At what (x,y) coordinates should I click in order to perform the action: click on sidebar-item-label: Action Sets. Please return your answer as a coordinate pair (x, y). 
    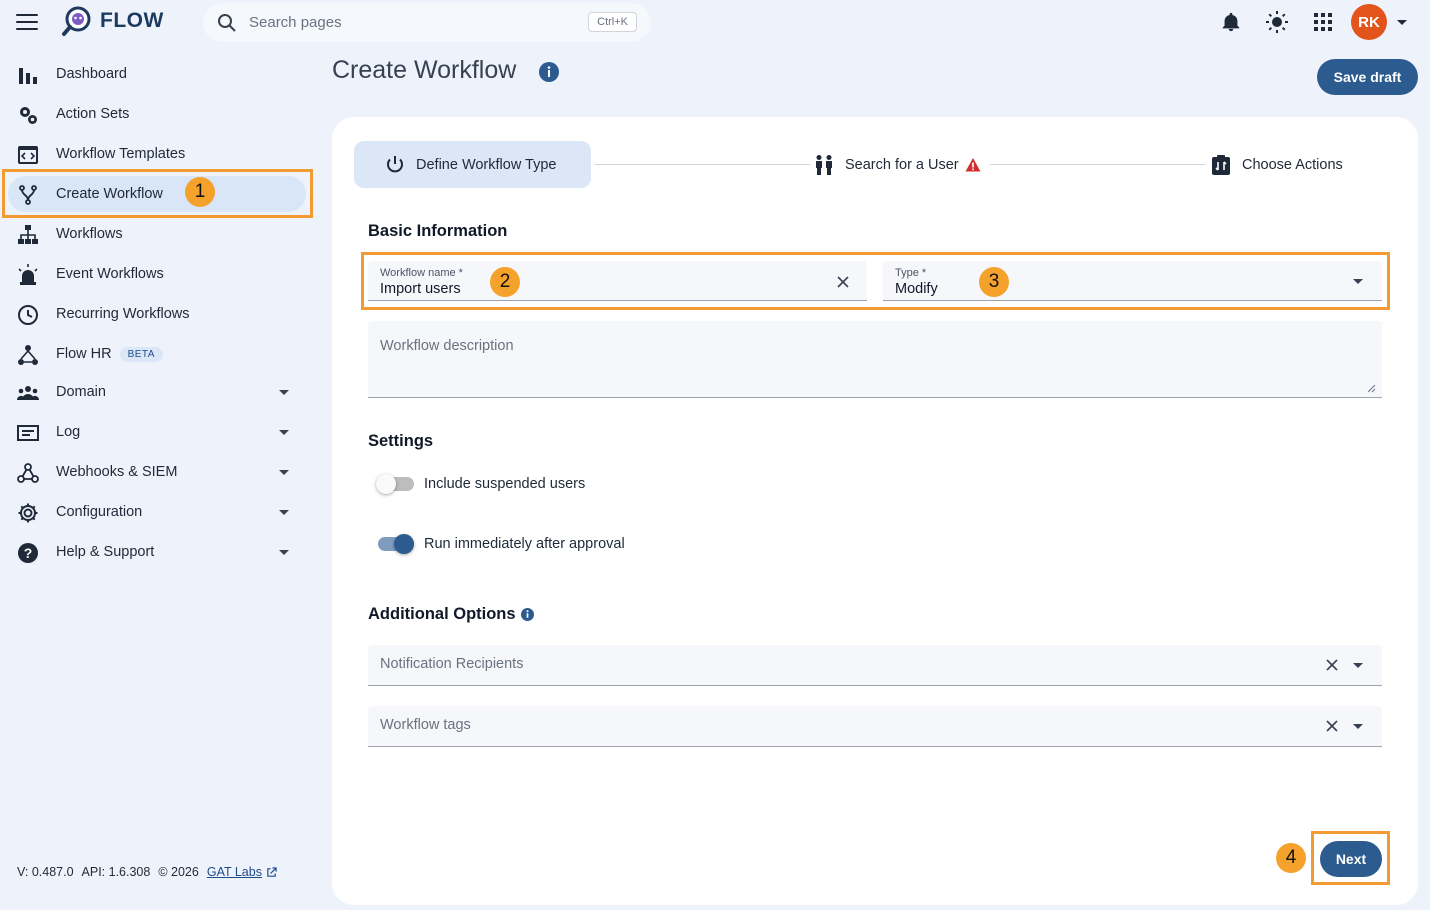
    Looking at the image, I should click on (93, 114).